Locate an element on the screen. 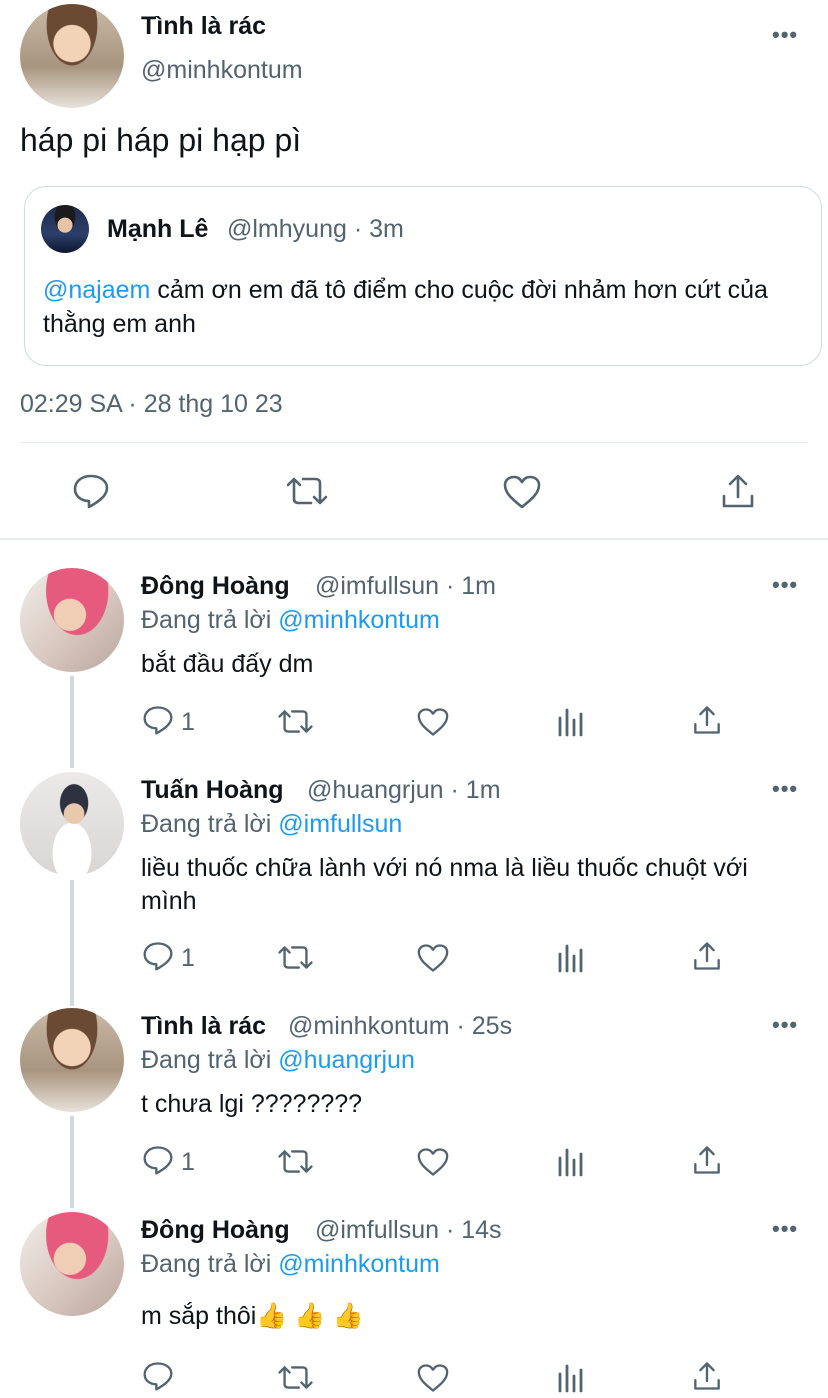 This screenshot has width=828, height=1398. section-divider is located at coordinates (414, 539).